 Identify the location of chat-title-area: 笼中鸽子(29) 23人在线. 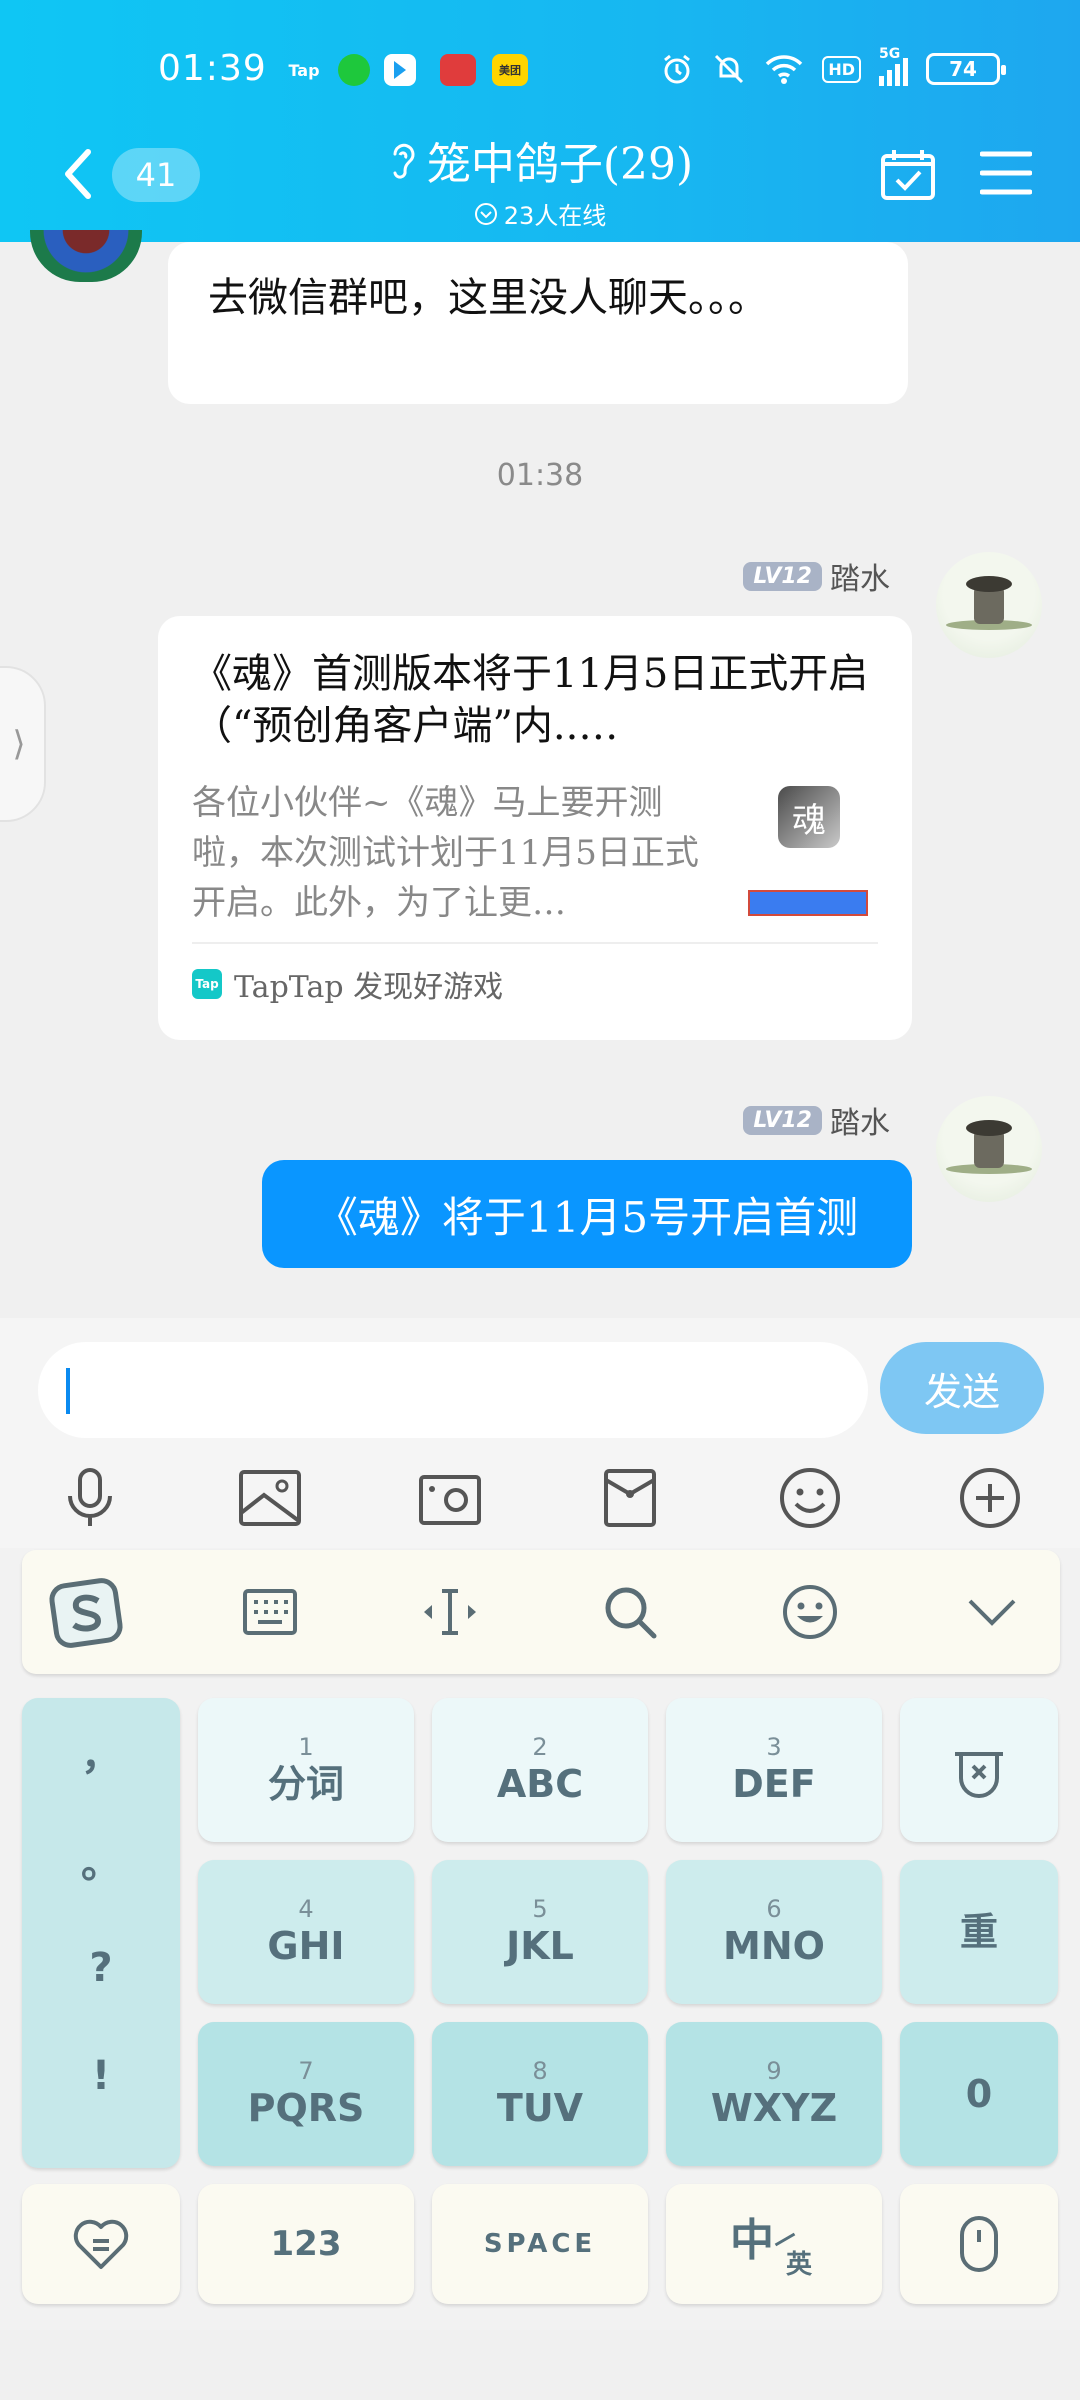
(540, 179).